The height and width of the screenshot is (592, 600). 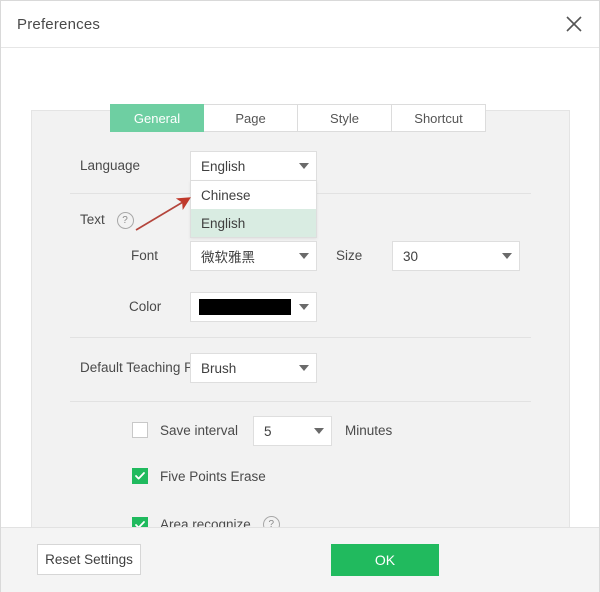 I want to click on title-bar: Preferences, so click(x=300, y=24).